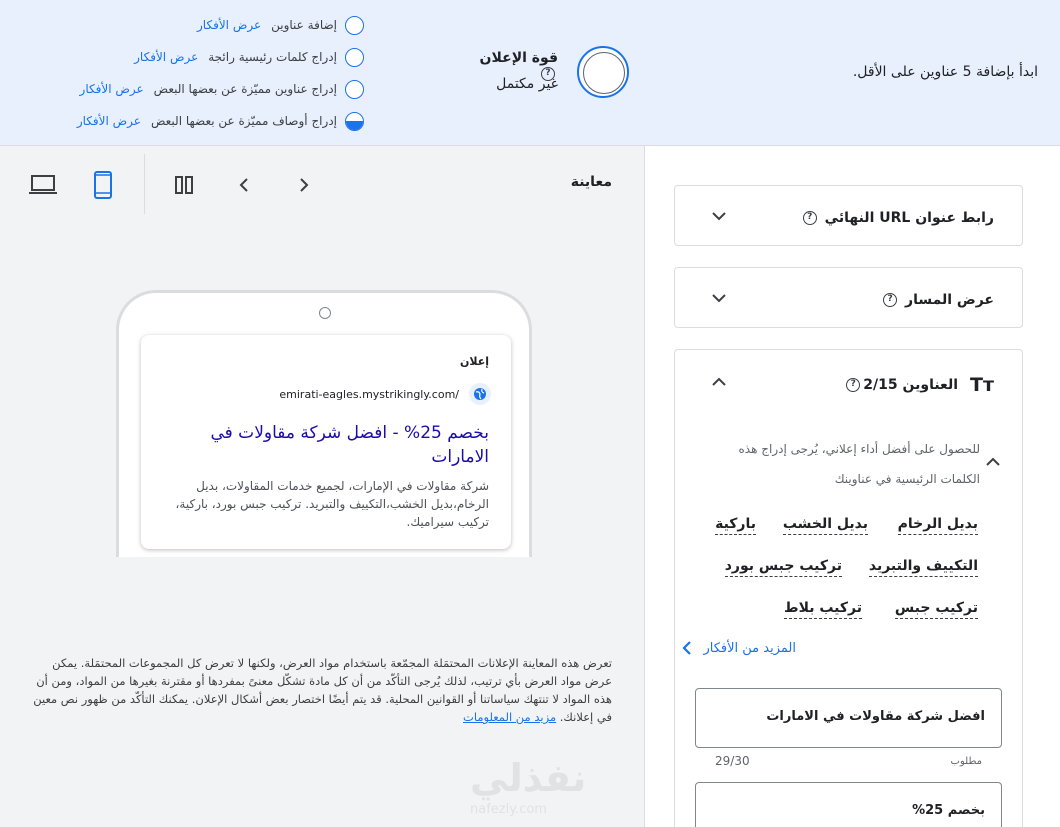 The image size is (1060, 827). I want to click on watermark-logo: نفذلي, so click(528, 778).